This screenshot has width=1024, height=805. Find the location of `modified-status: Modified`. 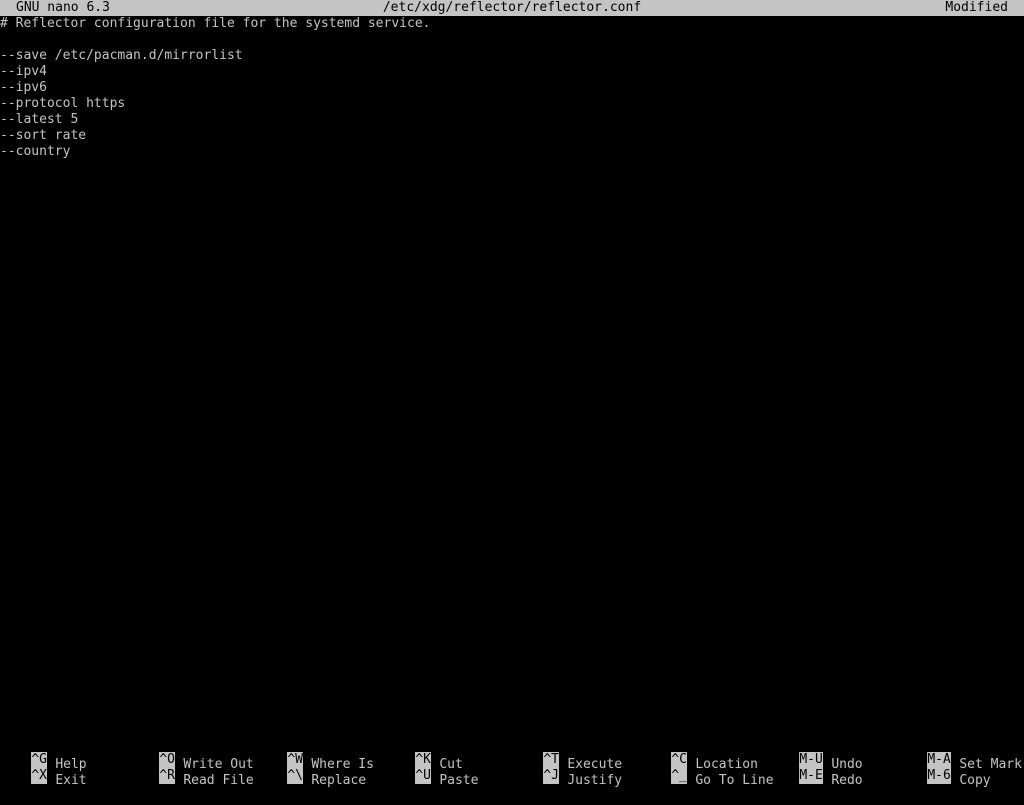

modified-status: Modified is located at coordinates (976, 7).